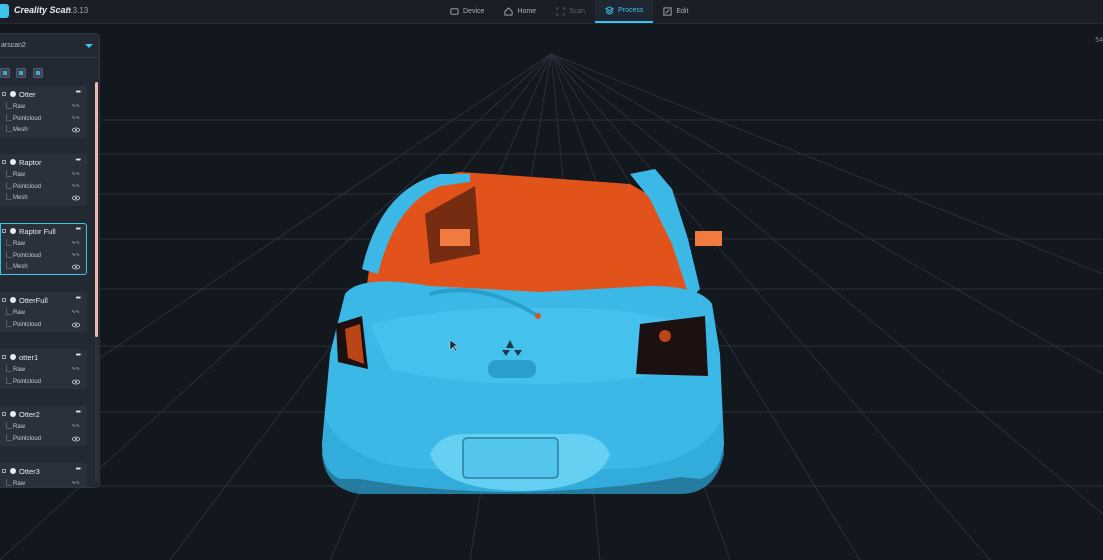 The image size is (1103, 560). What do you see at coordinates (508, 11) in the screenshot?
I see `home-icon` at bounding box center [508, 11].